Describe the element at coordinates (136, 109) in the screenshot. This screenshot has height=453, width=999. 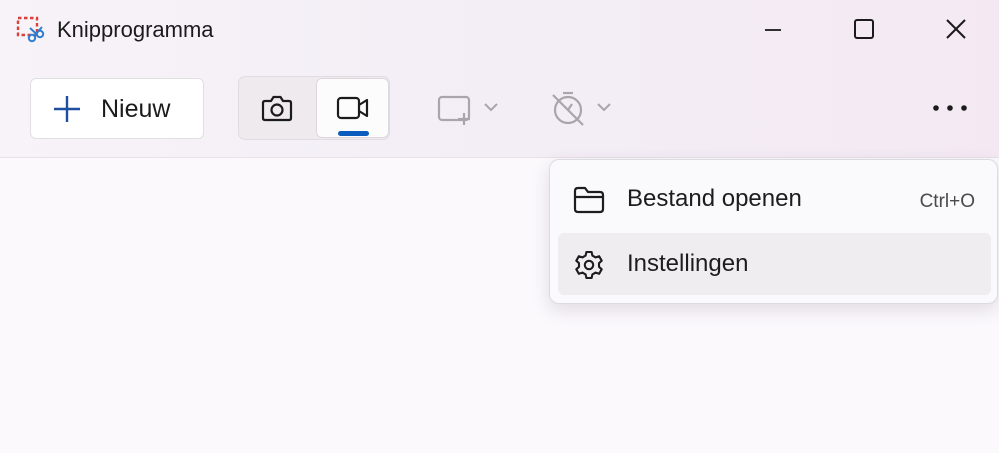
I see `new-snip-label: Nieuw` at that location.